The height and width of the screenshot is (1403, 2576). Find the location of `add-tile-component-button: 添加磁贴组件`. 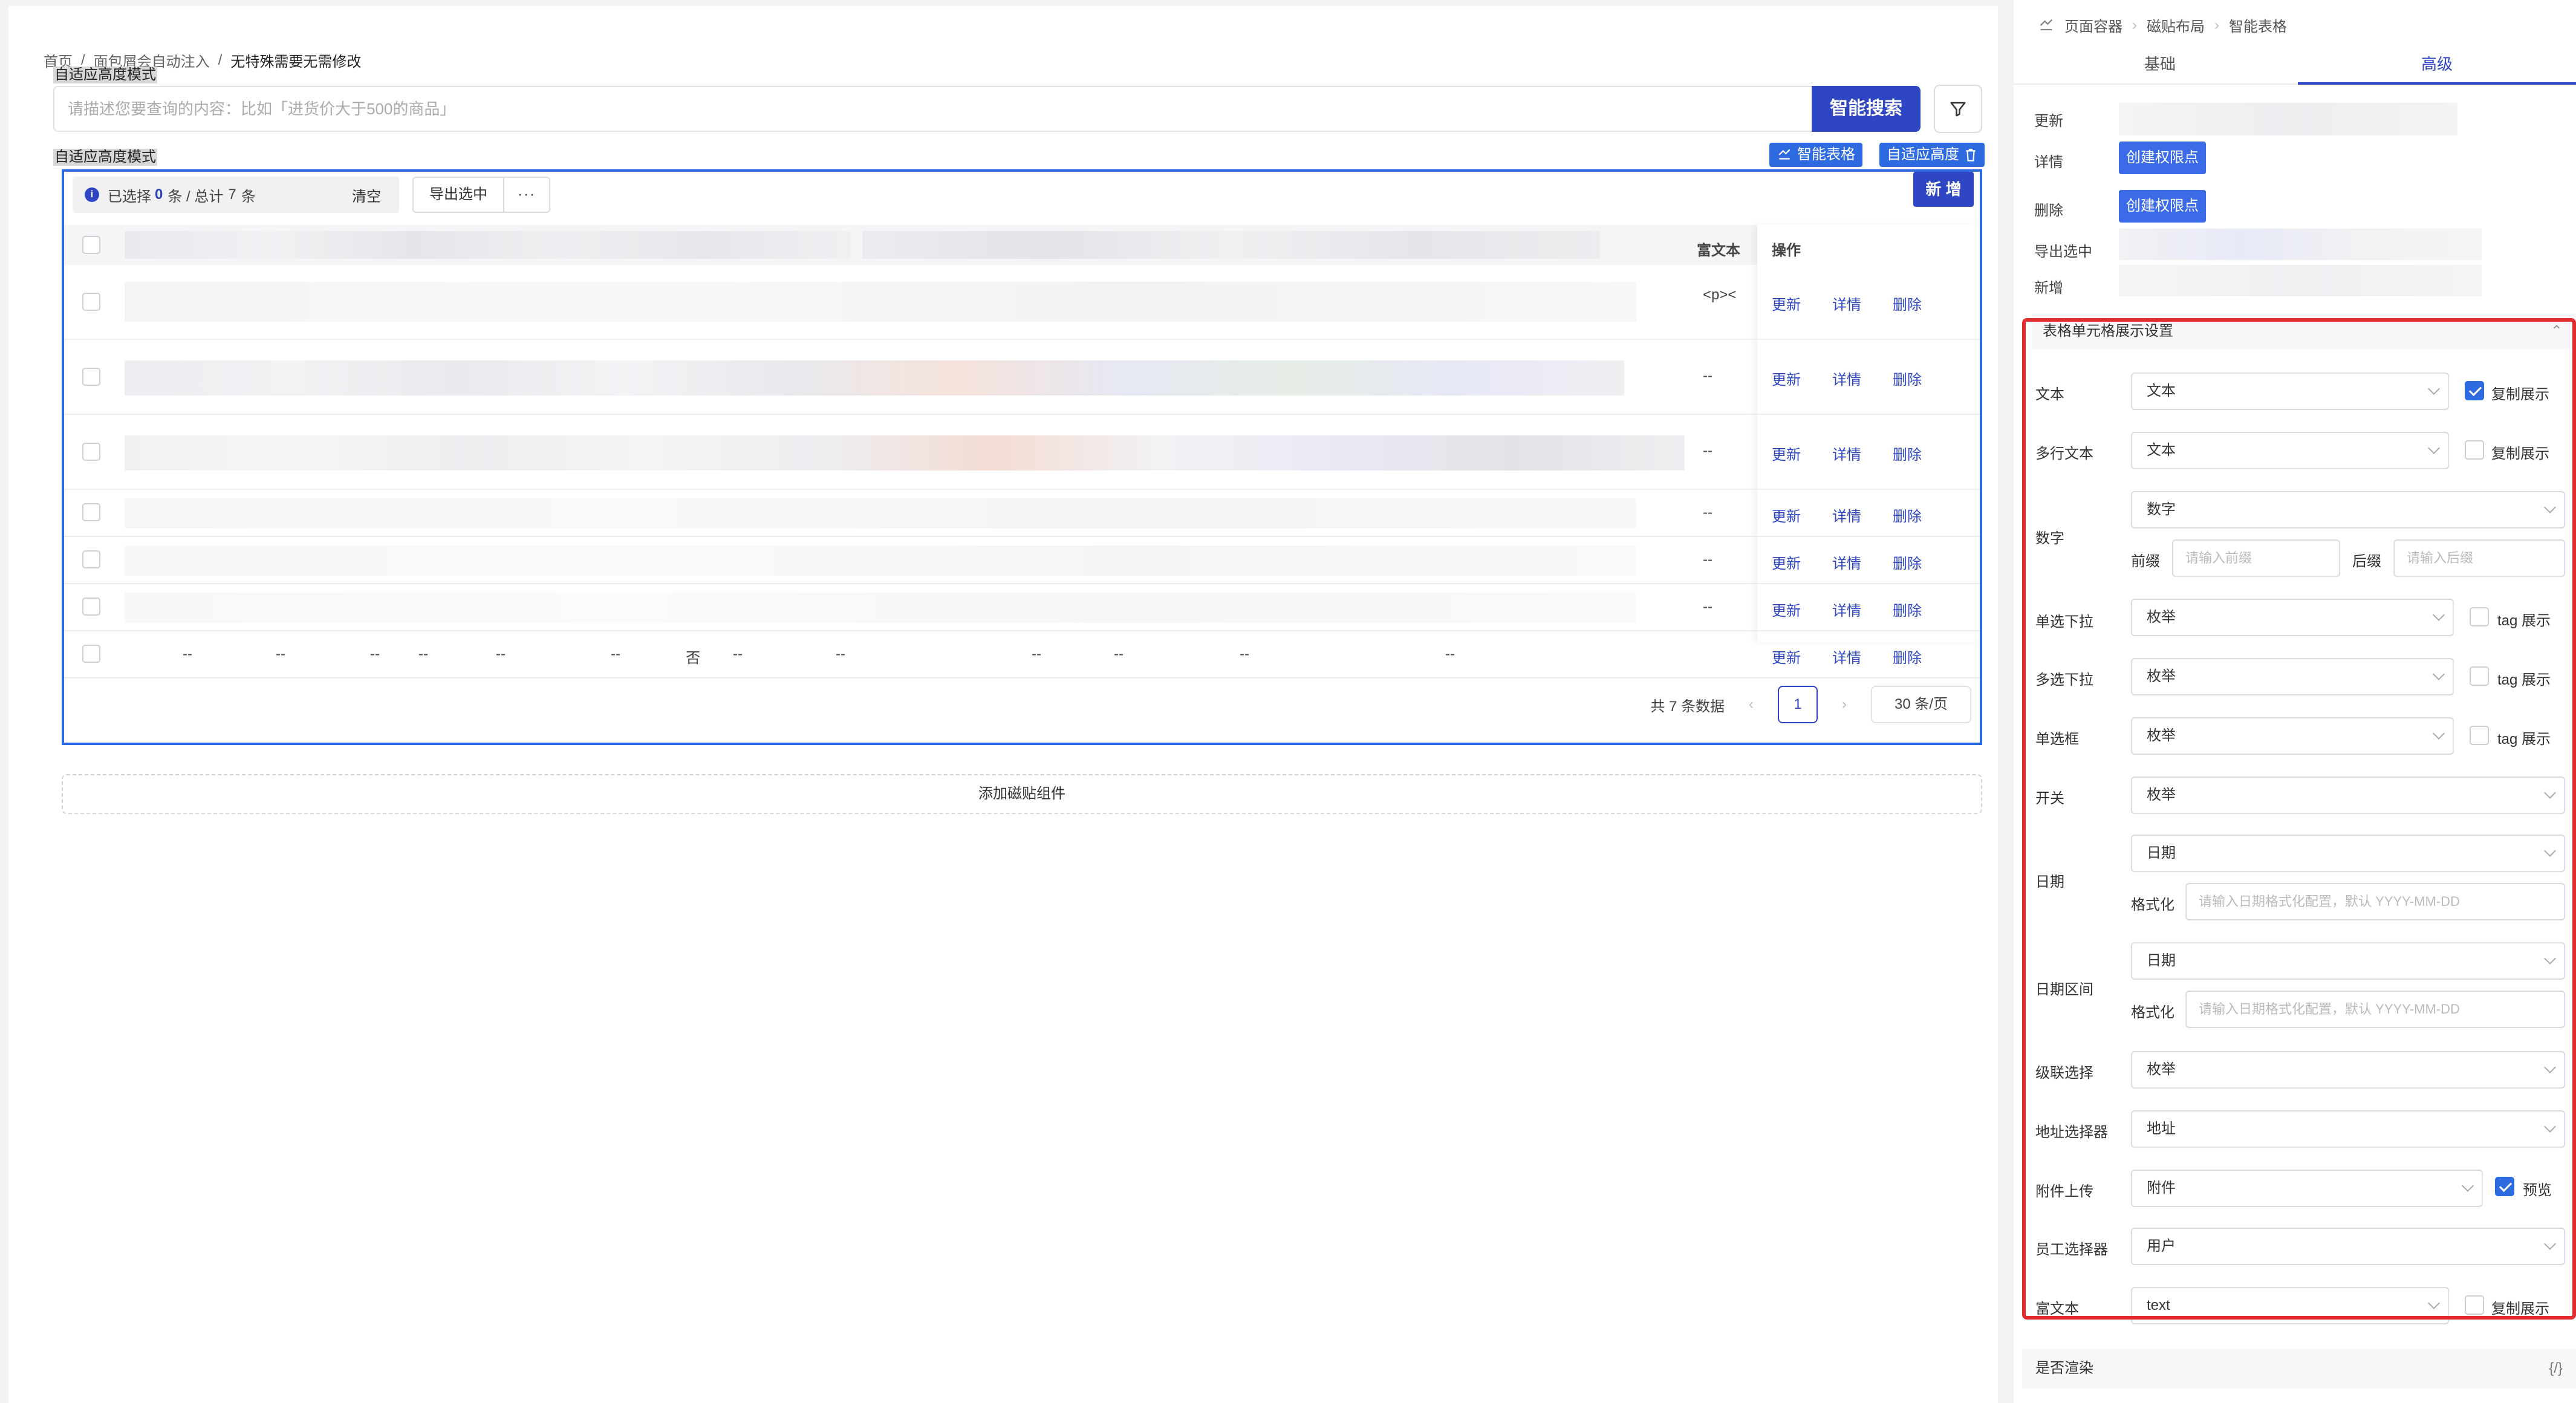

add-tile-component-button: 添加磁贴组件 is located at coordinates (1022, 794).